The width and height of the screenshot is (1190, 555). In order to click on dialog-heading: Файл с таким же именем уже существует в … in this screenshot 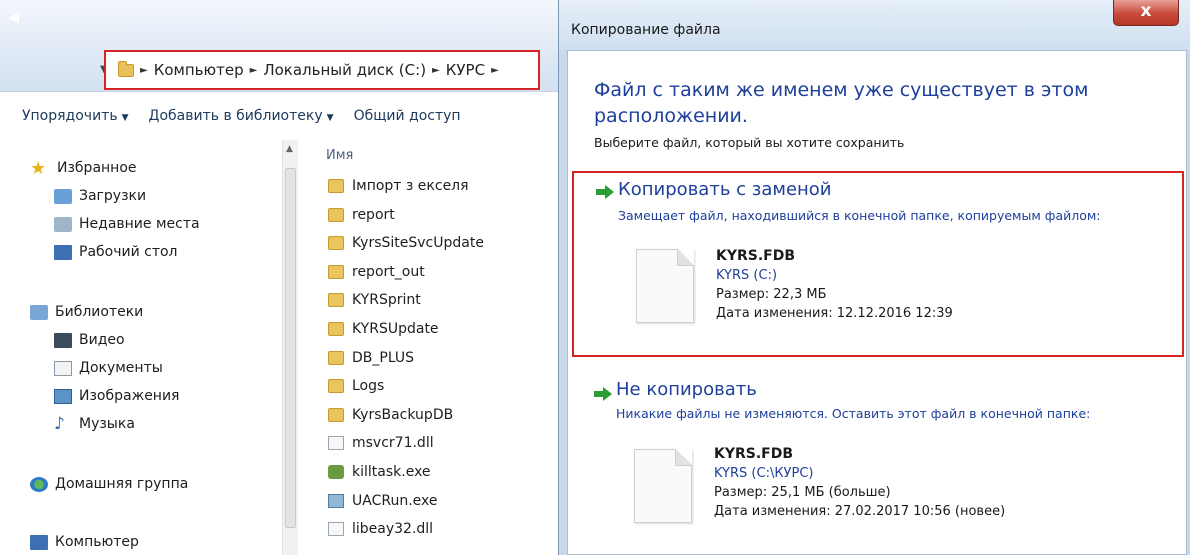, I will do `click(841, 103)`.